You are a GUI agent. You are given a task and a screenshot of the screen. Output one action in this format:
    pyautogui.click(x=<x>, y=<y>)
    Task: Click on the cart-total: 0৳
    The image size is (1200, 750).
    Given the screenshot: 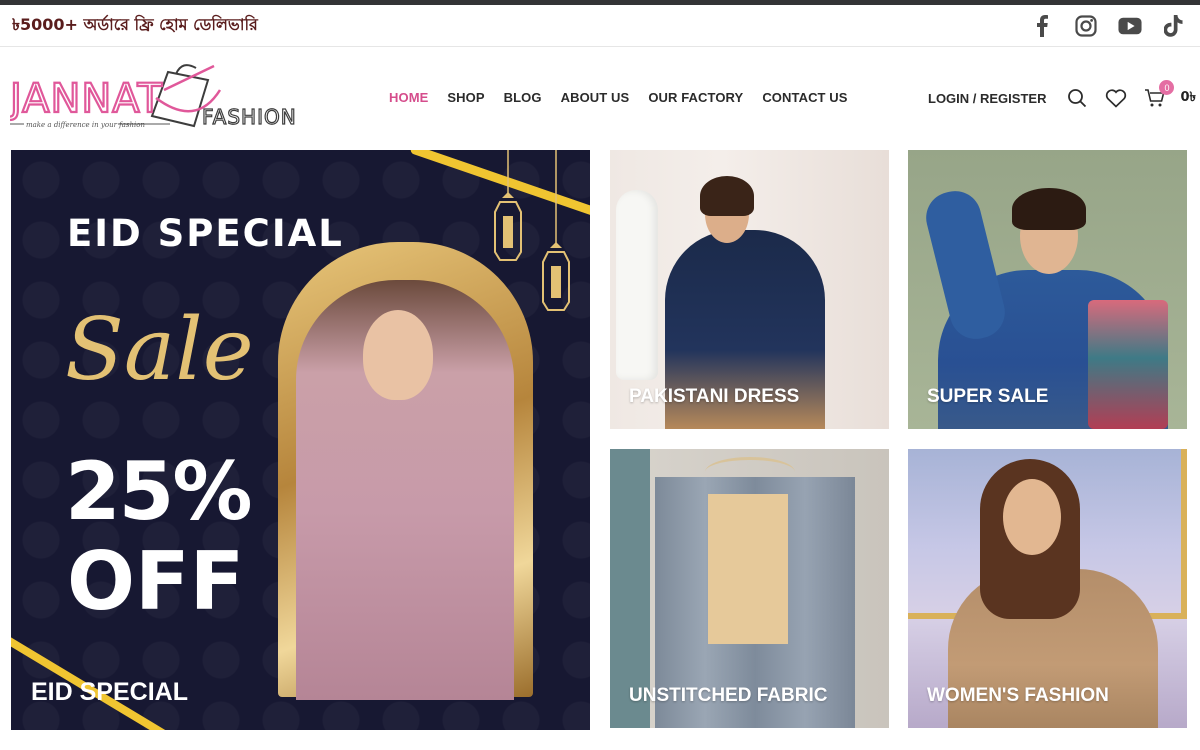 What is the action you would take?
    pyautogui.click(x=1188, y=98)
    